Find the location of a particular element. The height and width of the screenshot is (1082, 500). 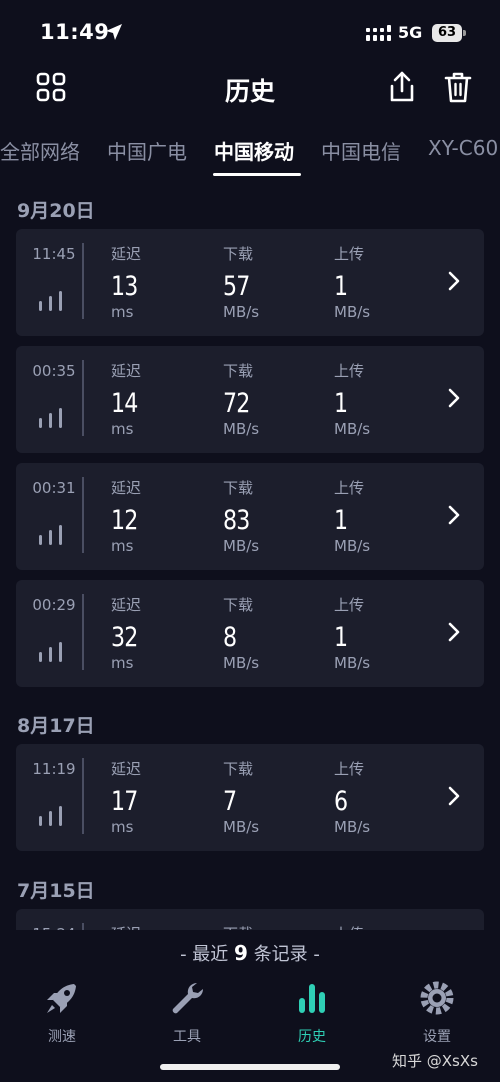

tab-xy-c60: XY-C60 is located at coordinates (463, 148).